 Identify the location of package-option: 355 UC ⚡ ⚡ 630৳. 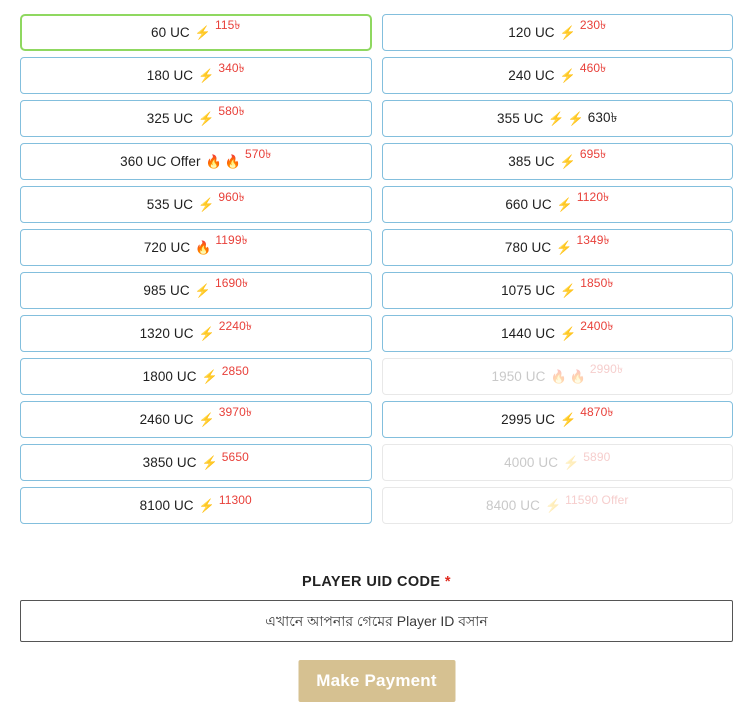
(557, 118).